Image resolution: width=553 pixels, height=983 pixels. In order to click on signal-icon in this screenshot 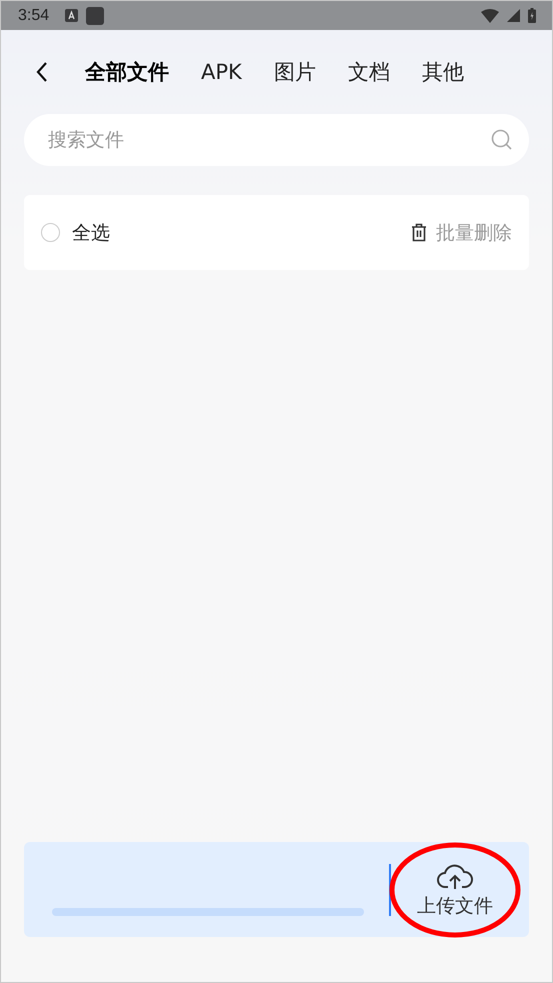, I will do `click(513, 15)`.